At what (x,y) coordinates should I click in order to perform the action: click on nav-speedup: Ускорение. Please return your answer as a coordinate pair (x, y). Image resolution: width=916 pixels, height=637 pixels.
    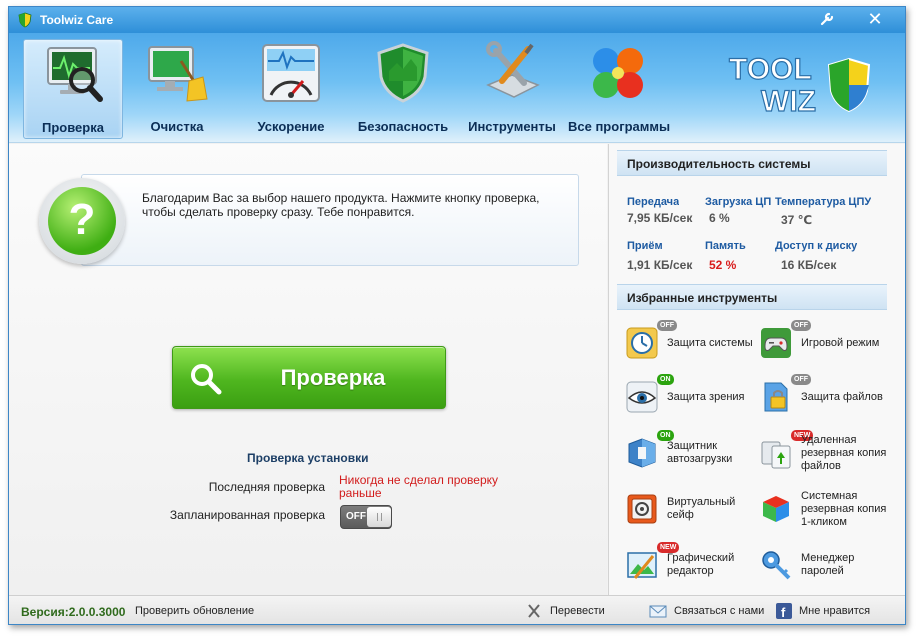
    Looking at the image, I should click on (291, 89).